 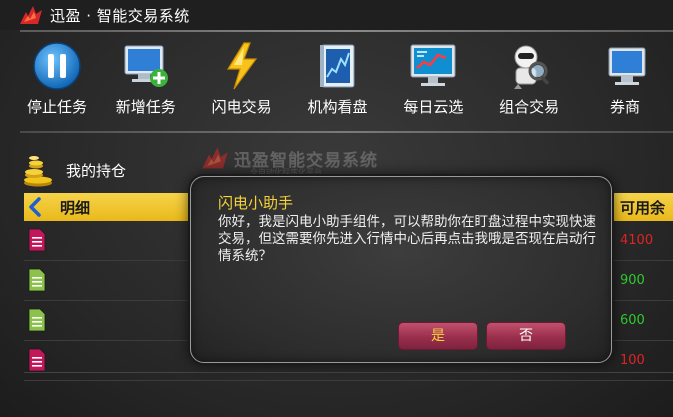 I want to click on broker-icon, so click(x=627, y=66).